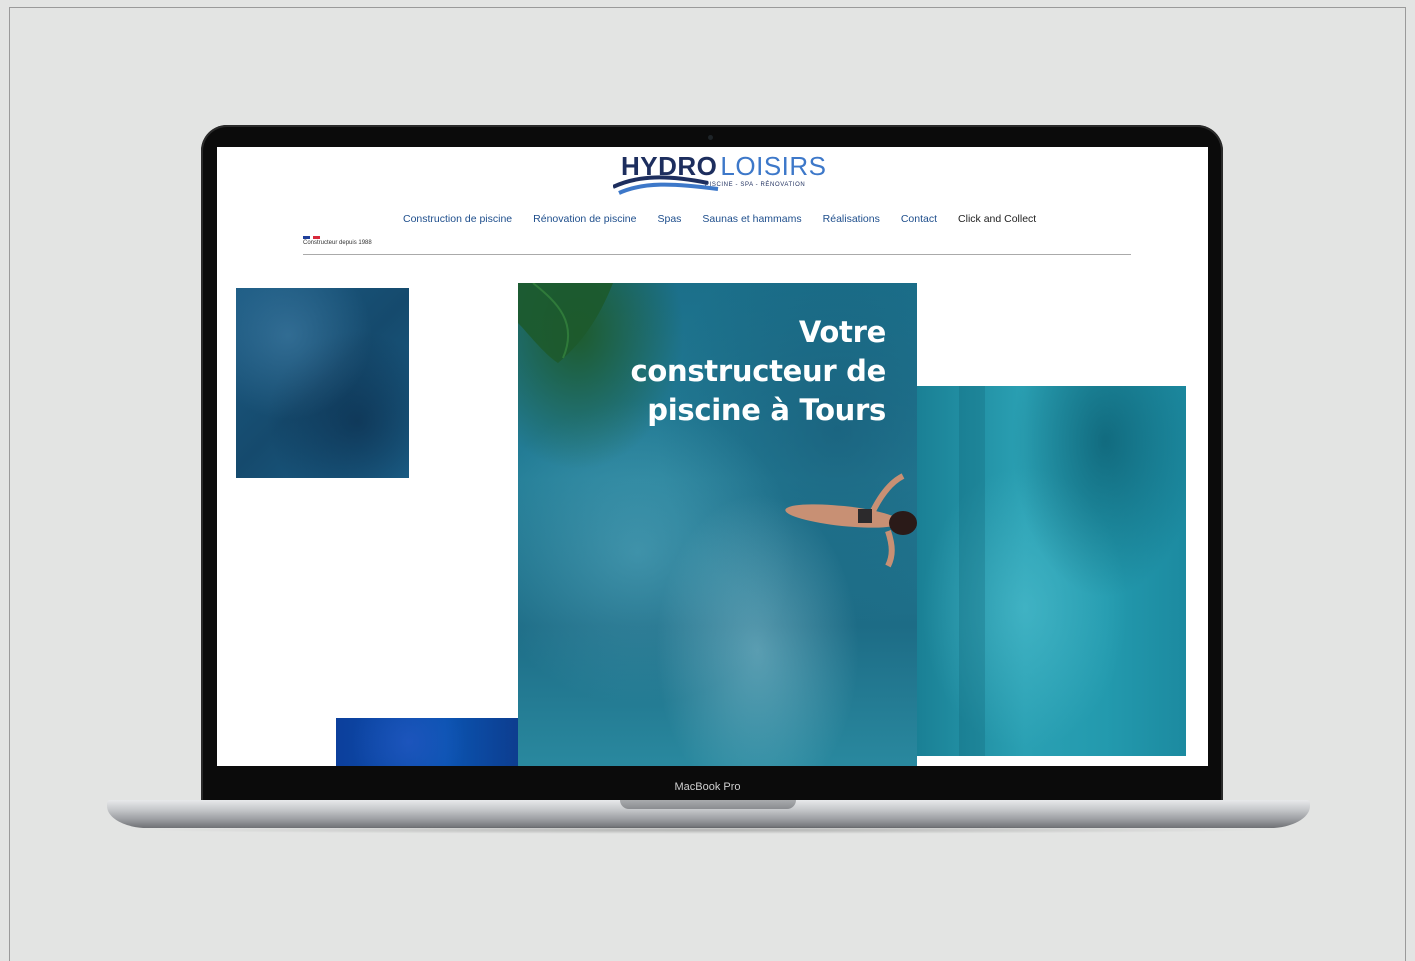 The image size is (1415, 961). Describe the element at coordinates (708, 804) in the screenshot. I see `laptop-notch` at that location.